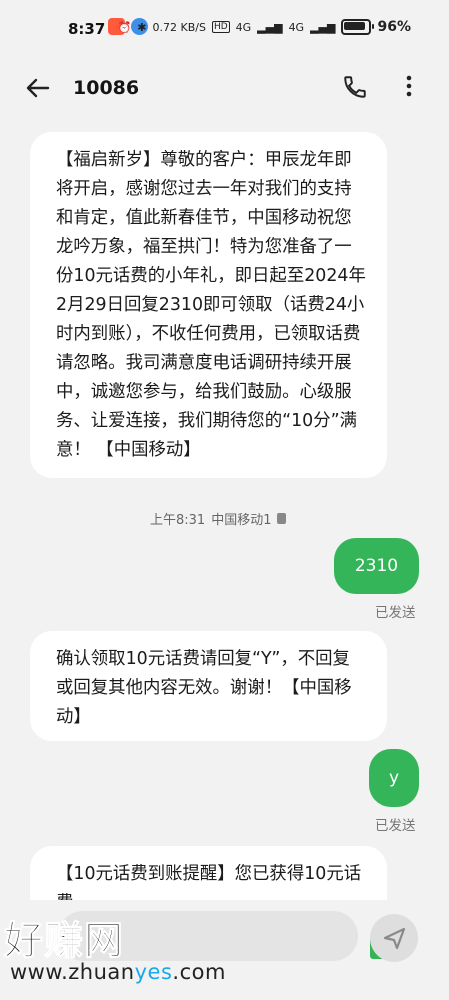 Image resolution: width=449 pixels, height=1000 pixels. Describe the element at coordinates (72, 972) in the screenshot. I see `watermark-url-prefix: www.zhuan` at that location.